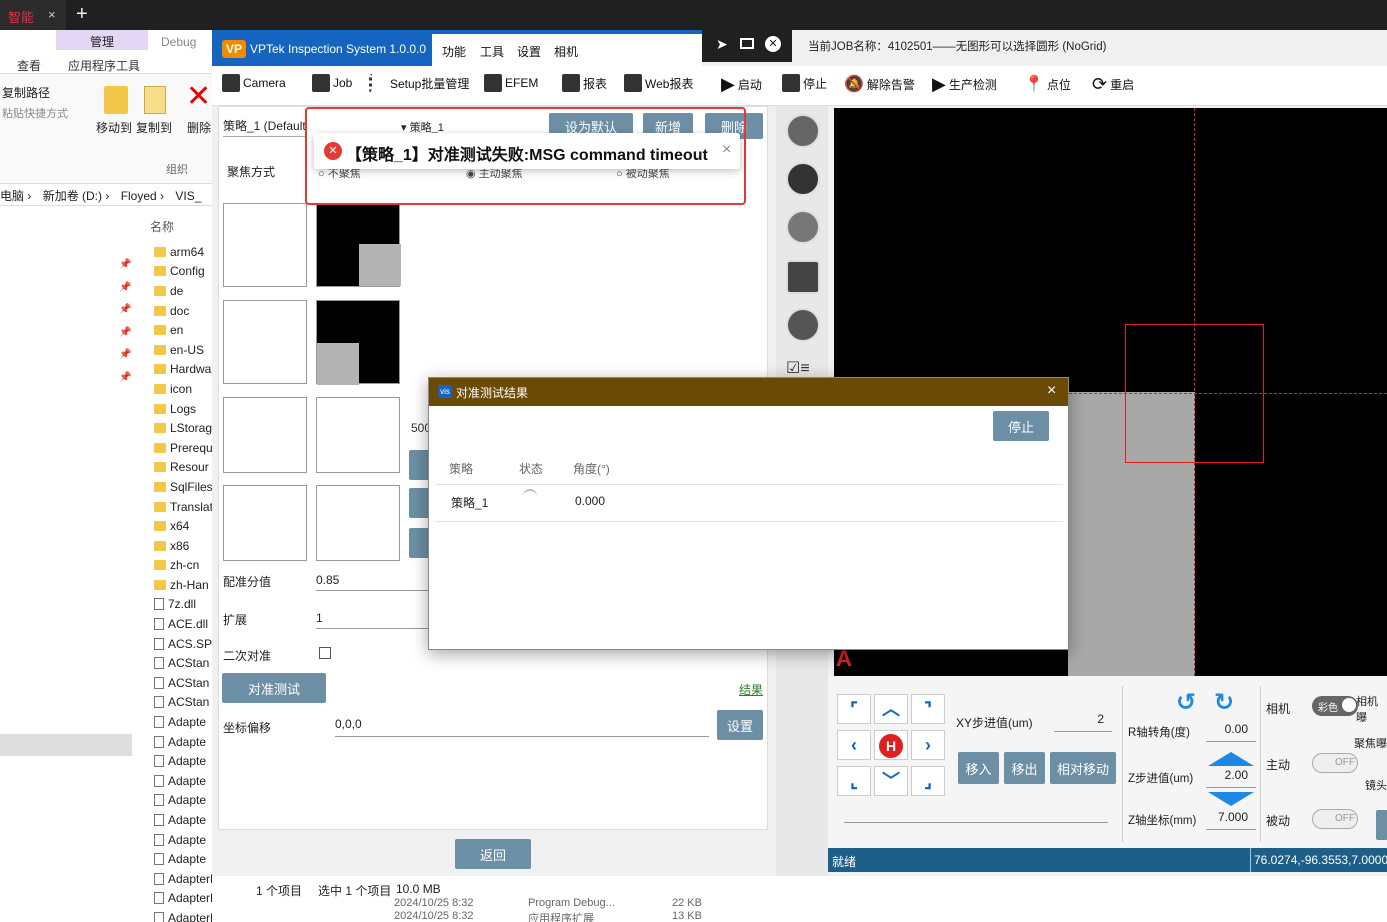  I want to click on down-right-icon: ⌟, so click(928, 781).